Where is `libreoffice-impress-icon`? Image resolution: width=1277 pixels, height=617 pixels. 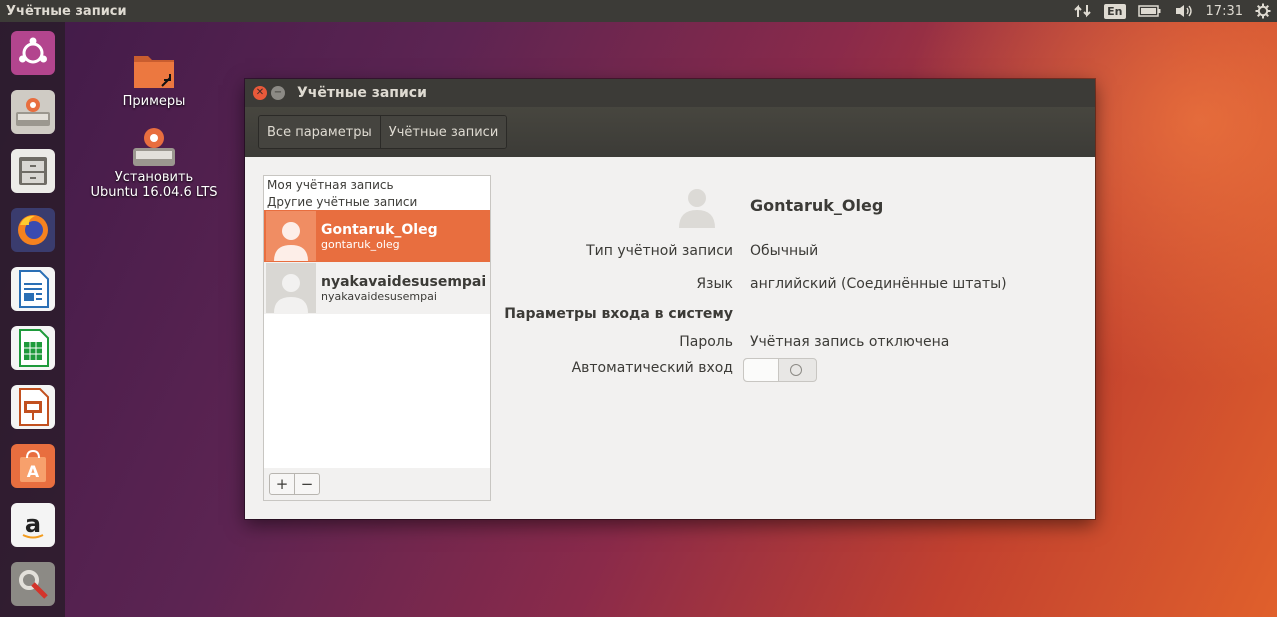 libreoffice-impress-icon is located at coordinates (33, 407).